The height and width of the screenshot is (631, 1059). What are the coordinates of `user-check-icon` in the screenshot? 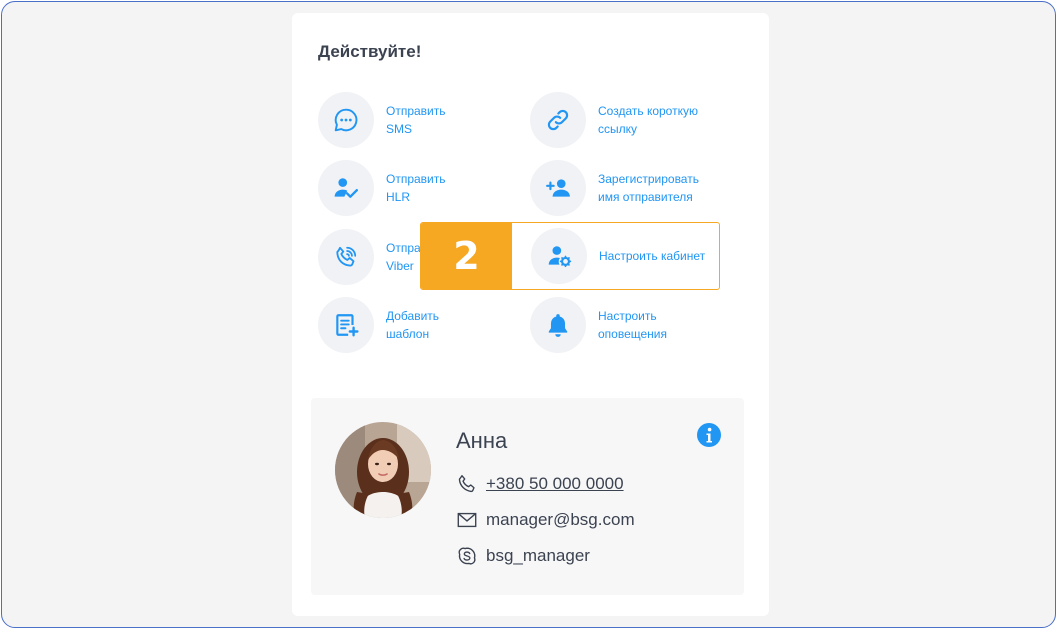 It's located at (346, 188).